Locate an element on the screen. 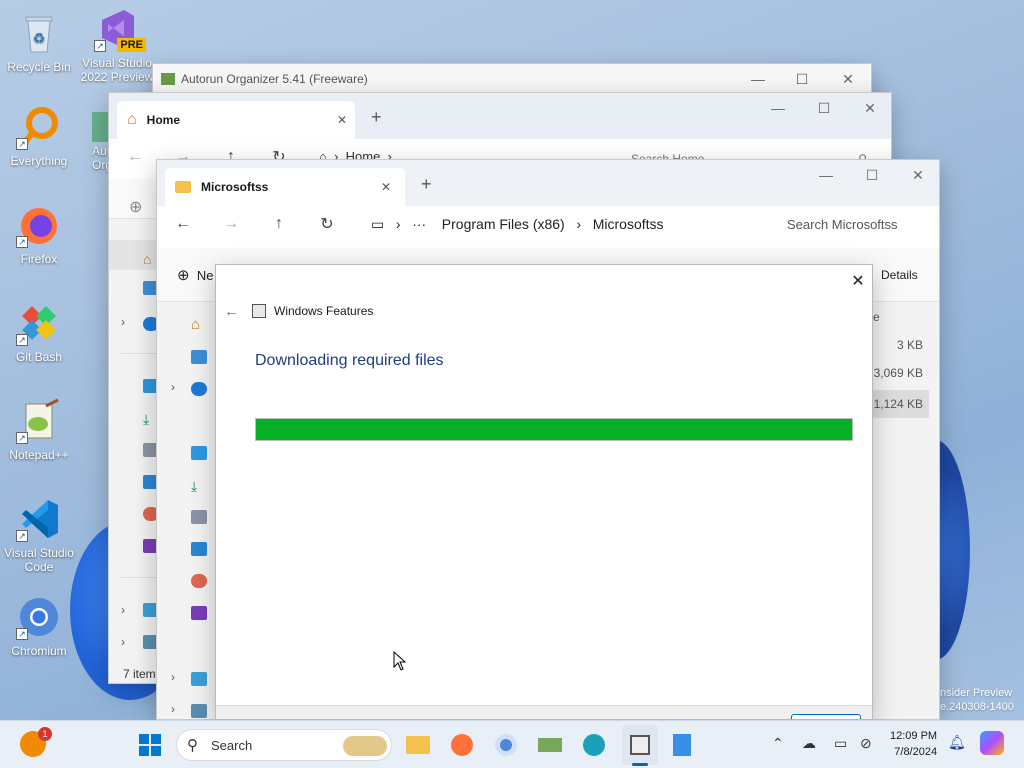 This screenshot has height=768, width=1024. windows-features-taskbar-icon is located at coordinates (640, 745).